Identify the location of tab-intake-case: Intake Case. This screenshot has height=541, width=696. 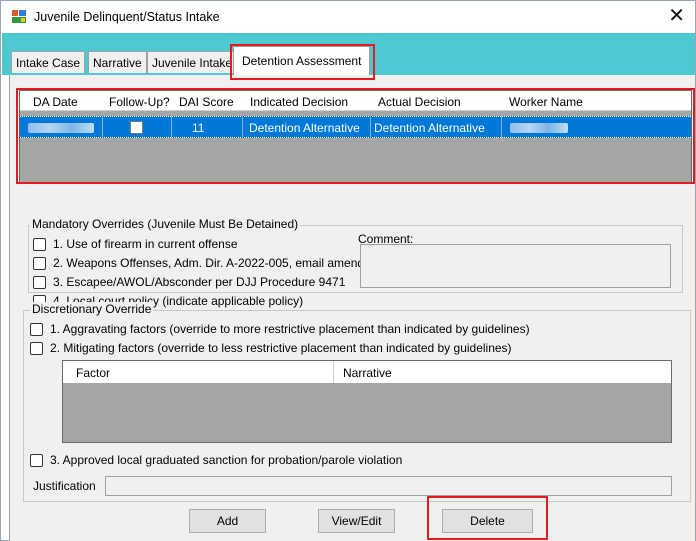
(48, 62).